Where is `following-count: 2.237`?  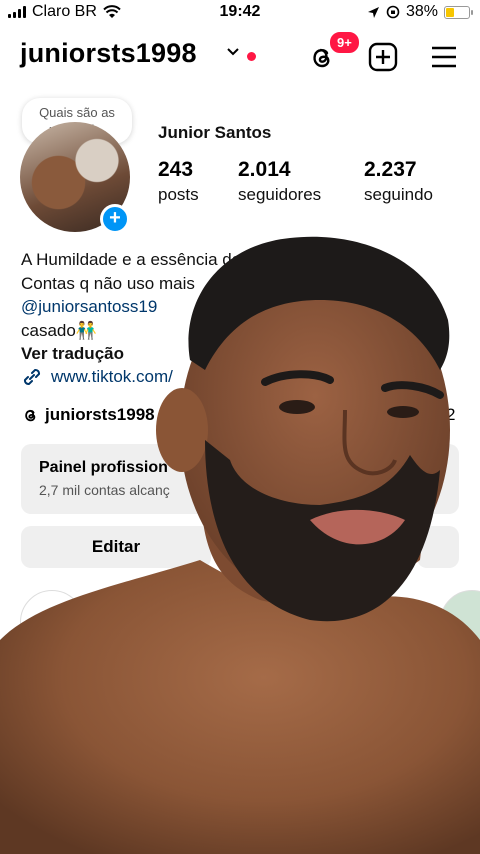 following-count: 2.237 is located at coordinates (390, 169).